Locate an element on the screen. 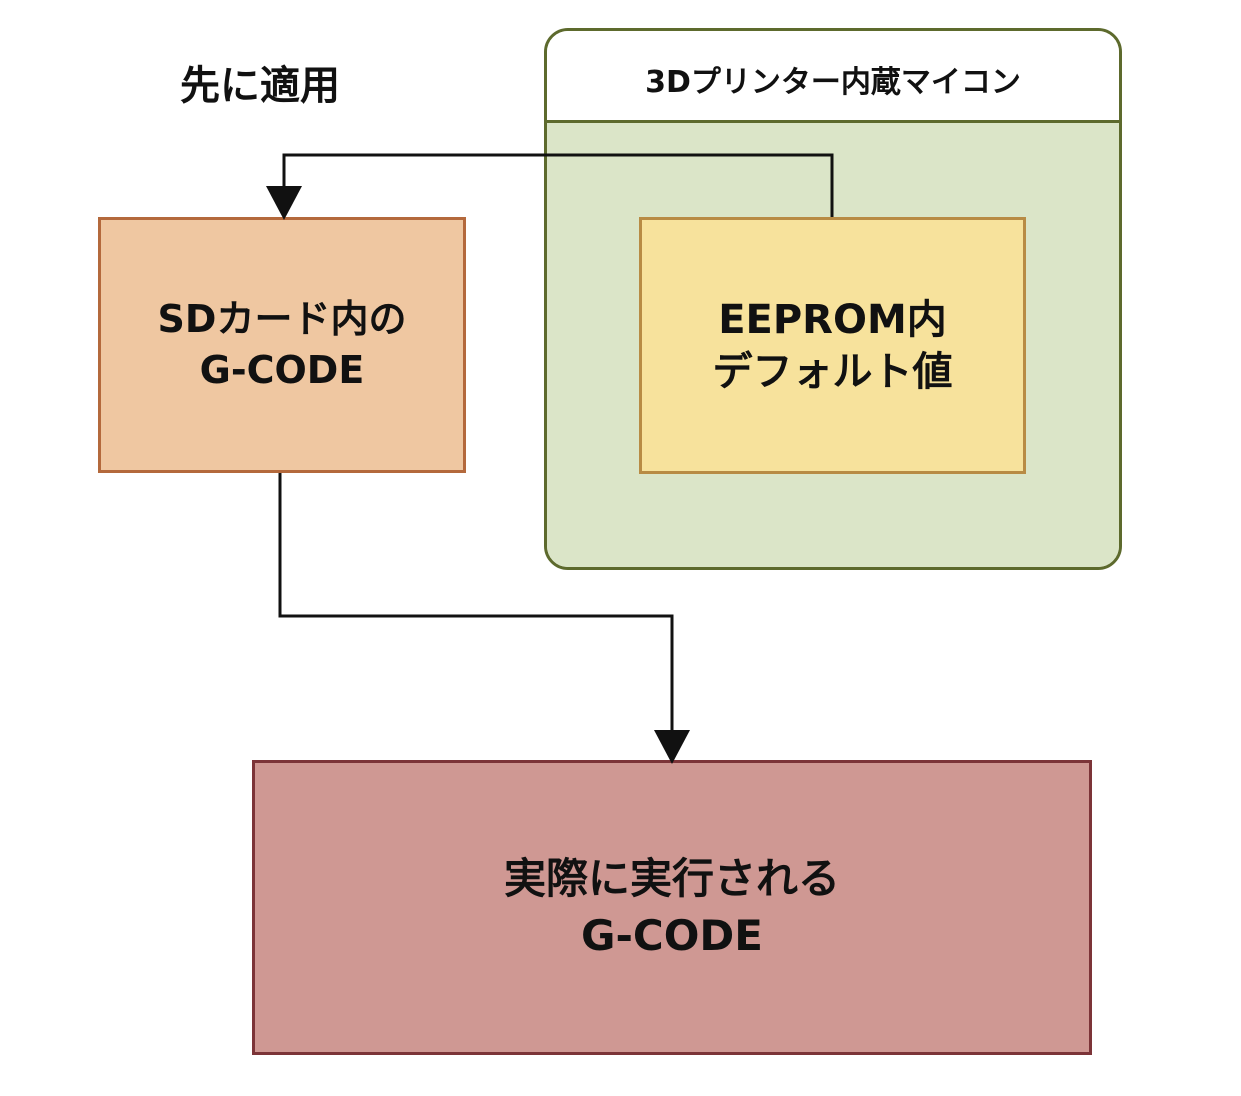  sd-card-gcode-box: SDカード内の G-CODE is located at coordinates (282, 345).